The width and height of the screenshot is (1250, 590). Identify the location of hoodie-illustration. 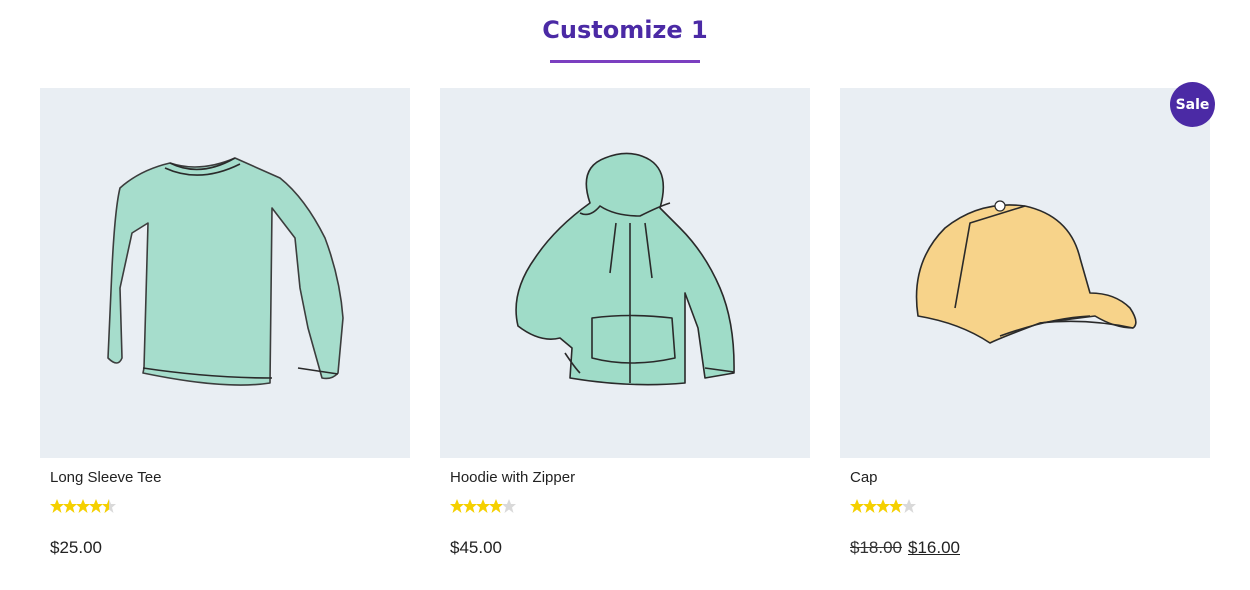
(625, 269).